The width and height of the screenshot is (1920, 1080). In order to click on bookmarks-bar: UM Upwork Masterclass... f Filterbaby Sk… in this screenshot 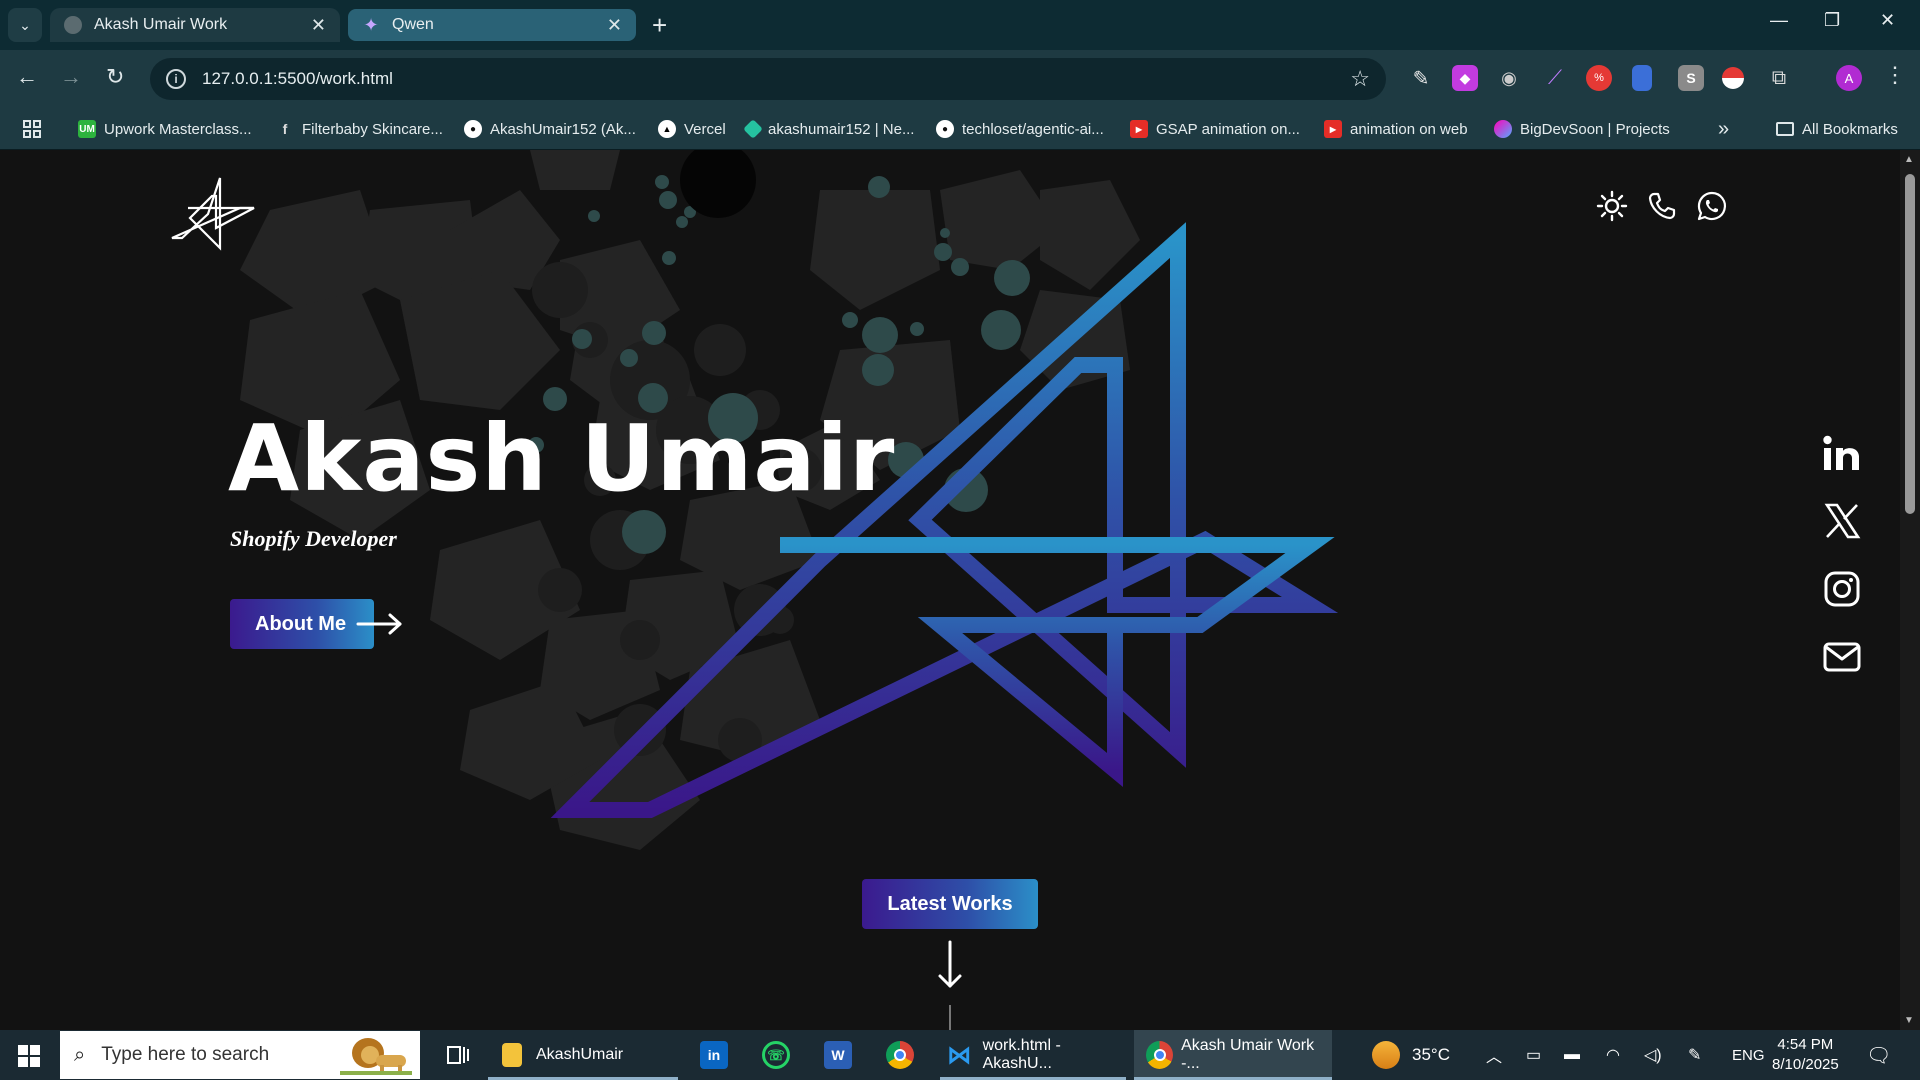, I will do `click(960, 129)`.